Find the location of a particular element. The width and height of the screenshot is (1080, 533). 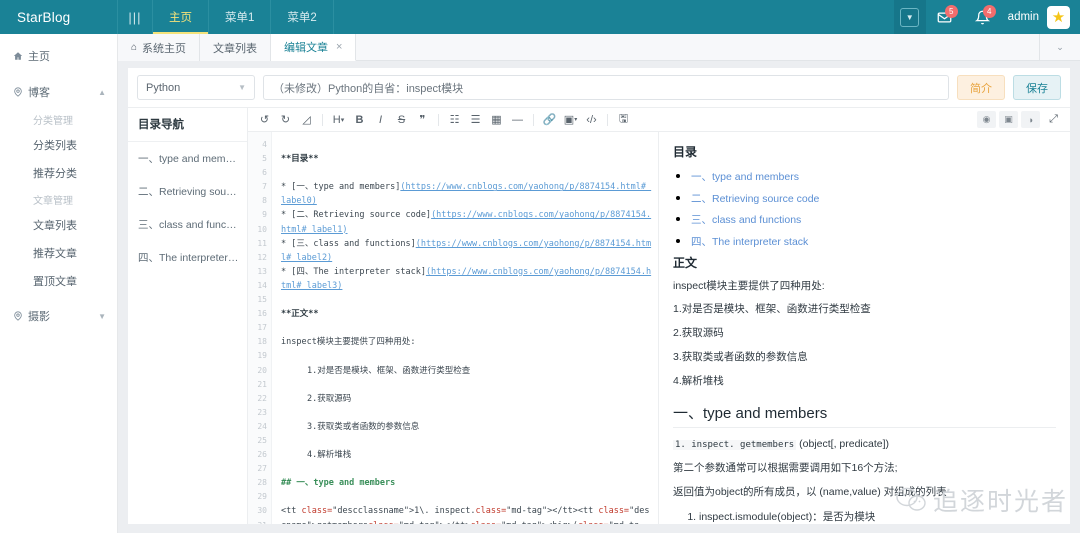

save-doc-icon: 🖫 is located at coordinates (623, 120).